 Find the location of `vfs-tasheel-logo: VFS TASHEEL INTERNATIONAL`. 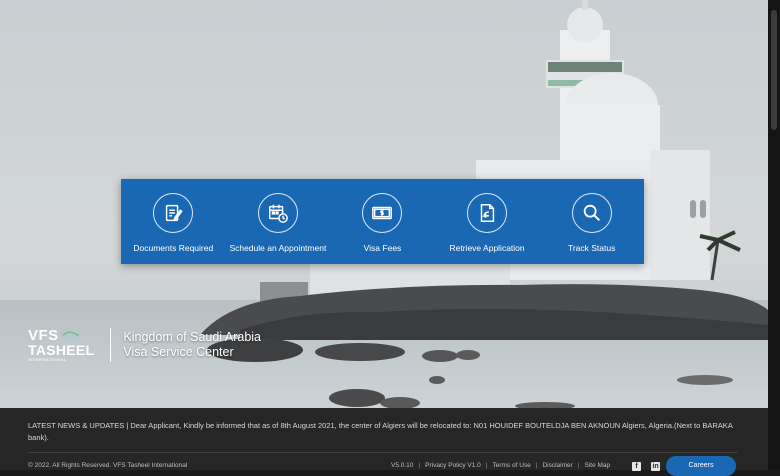

vfs-tasheel-logo: VFS TASHEEL INTERNATIONAL is located at coordinates (61, 345).